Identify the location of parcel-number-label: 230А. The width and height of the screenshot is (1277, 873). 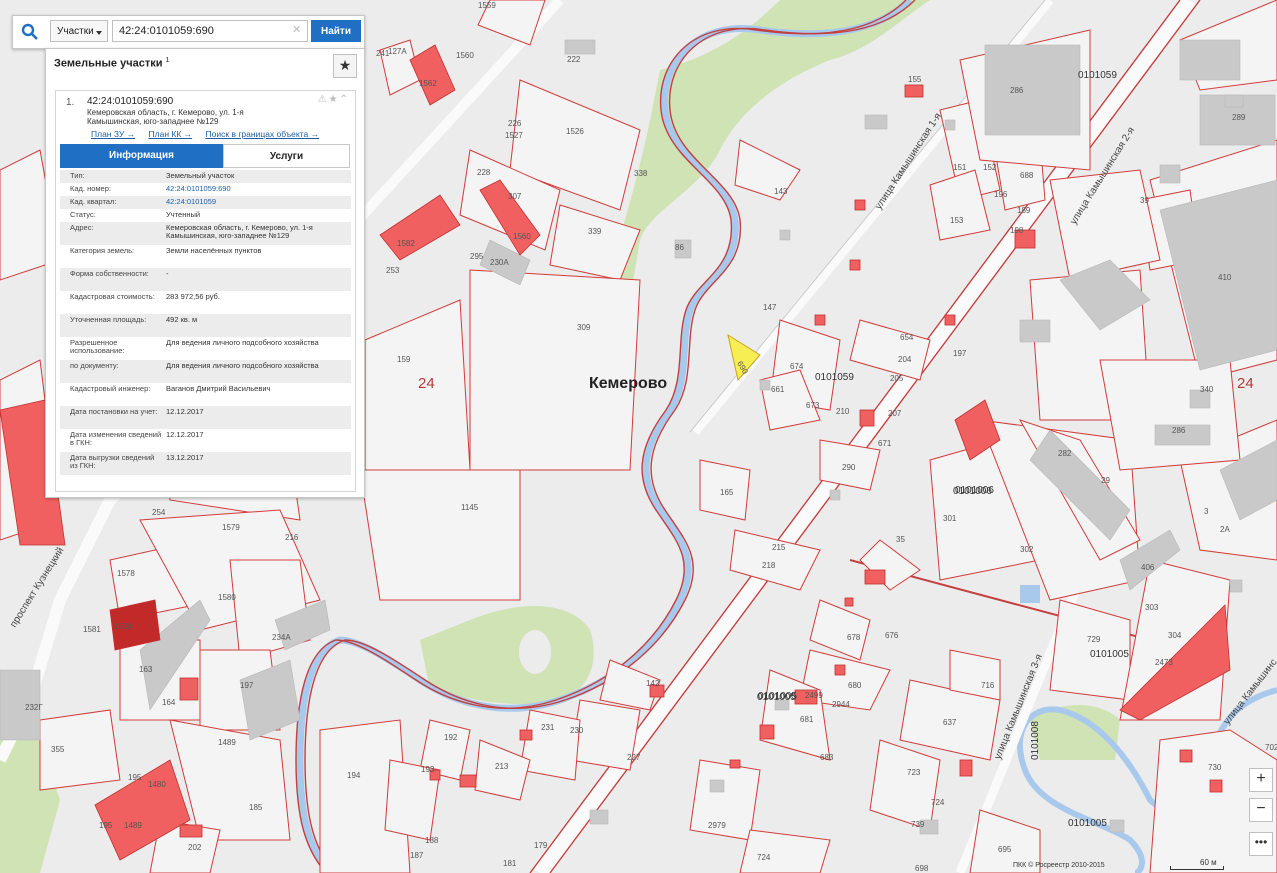
(499, 262).